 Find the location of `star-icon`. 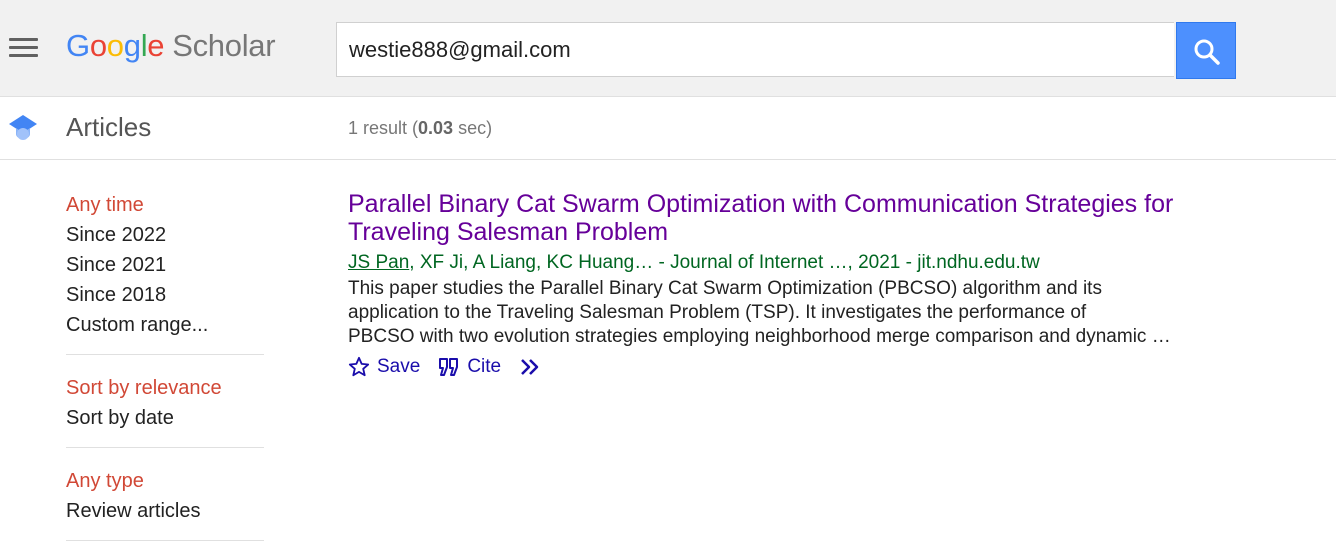

star-icon is located at coordinates (359, 366).